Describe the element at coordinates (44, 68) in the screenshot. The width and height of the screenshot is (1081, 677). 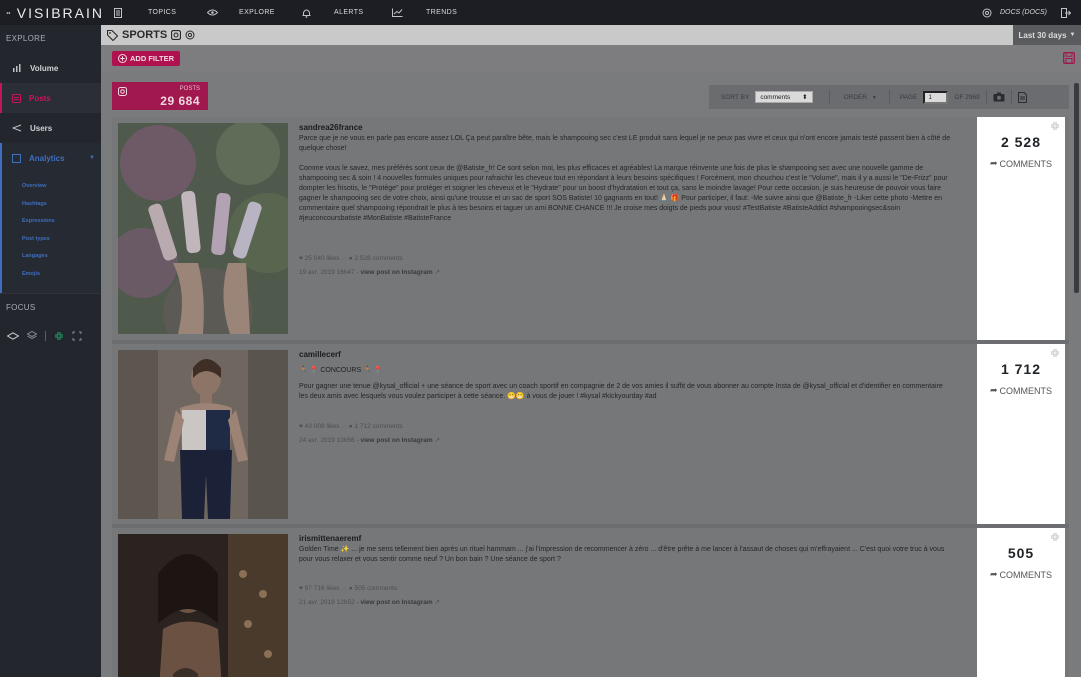
I see `sidebar-item-label: Volume` at that location.